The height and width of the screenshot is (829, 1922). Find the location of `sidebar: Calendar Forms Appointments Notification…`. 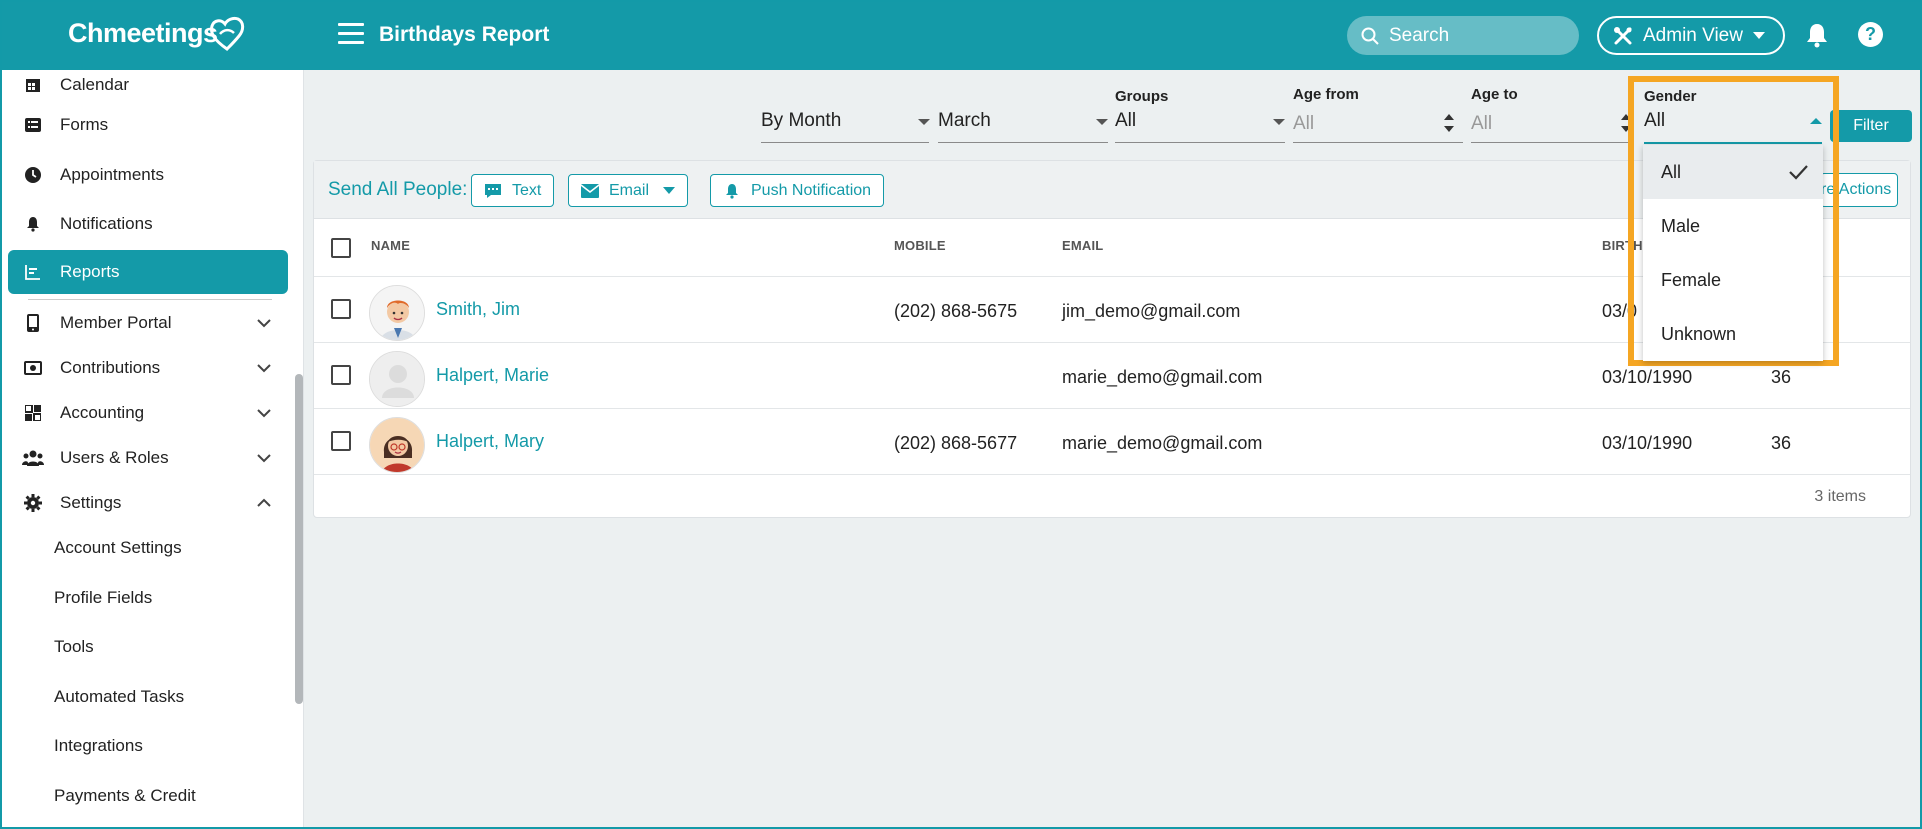

sidebar: Calendar Forms Appointments Notification… is located at coordinates (152, 449).